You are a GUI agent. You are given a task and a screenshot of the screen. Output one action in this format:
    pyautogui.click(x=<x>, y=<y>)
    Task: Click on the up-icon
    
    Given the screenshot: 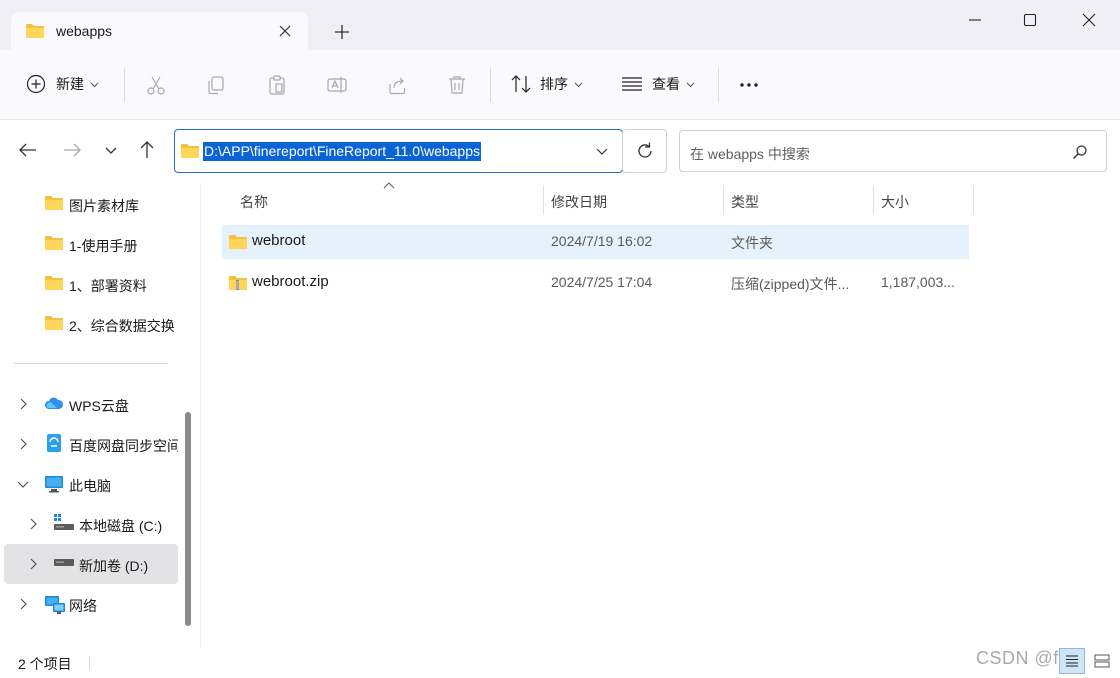 What is the action you would take?
    pyautogui.click(x=147, y=150)
    